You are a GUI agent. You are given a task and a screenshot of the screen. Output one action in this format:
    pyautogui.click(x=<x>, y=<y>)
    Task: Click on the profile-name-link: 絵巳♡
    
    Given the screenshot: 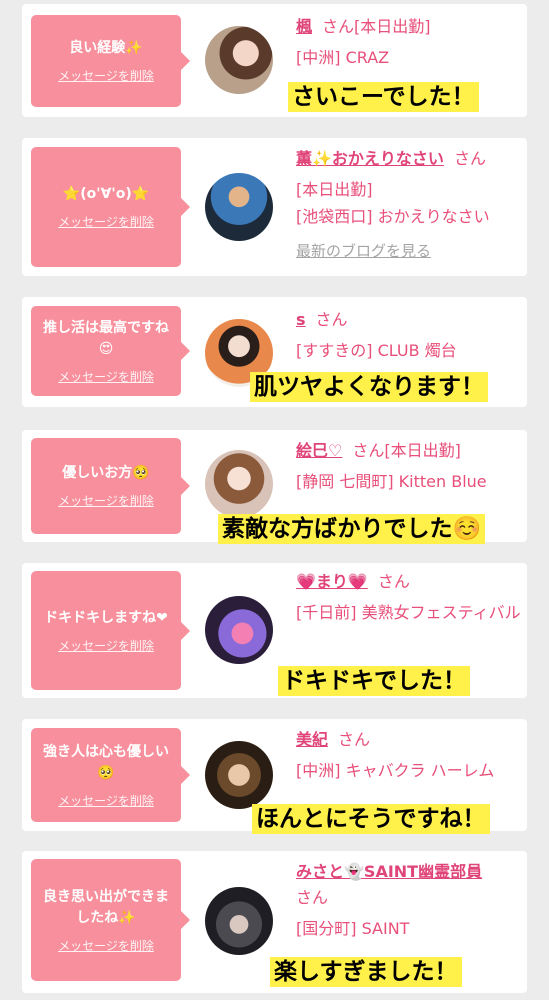 What is the action you would take?
    pyautogui.click(x=319, y=450)
    